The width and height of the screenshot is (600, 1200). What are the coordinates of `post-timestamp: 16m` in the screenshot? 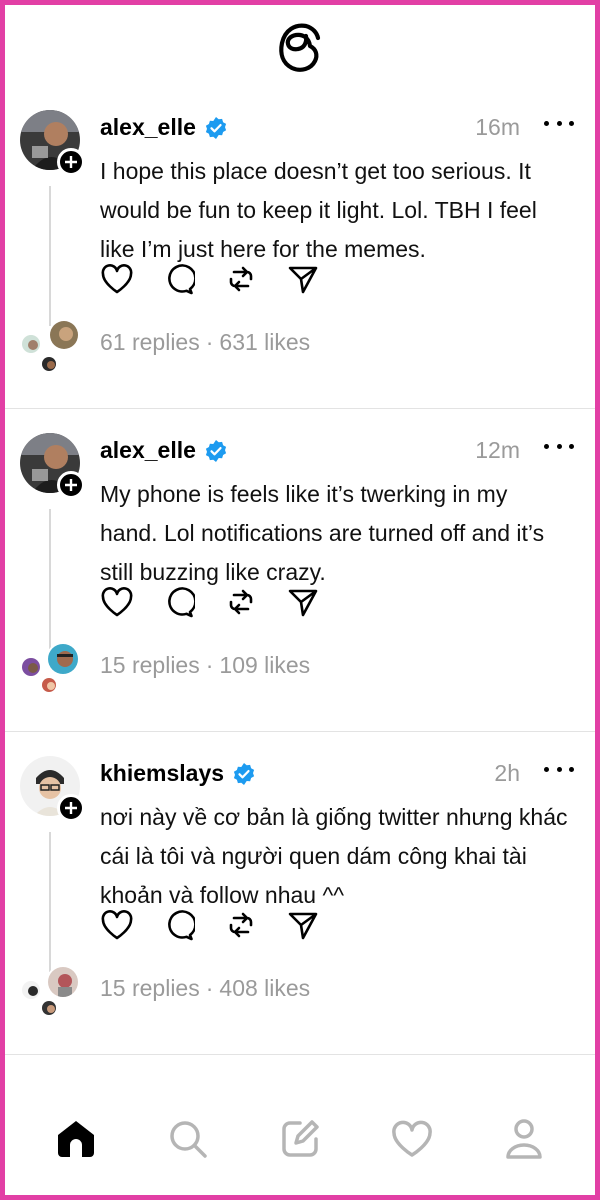 It's located at (497, 127).